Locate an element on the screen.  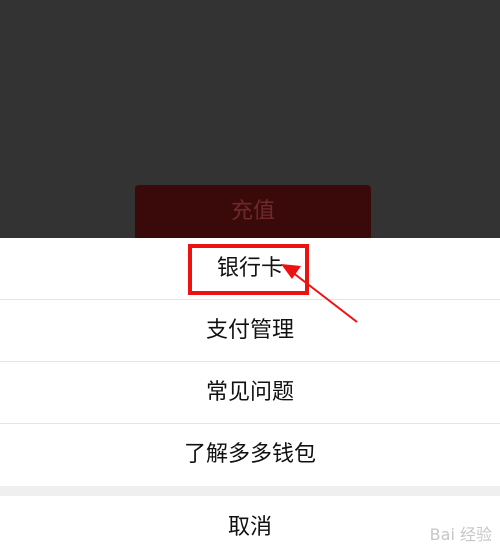
watermark: Bai 经验 is located at coordinates (460, 534).